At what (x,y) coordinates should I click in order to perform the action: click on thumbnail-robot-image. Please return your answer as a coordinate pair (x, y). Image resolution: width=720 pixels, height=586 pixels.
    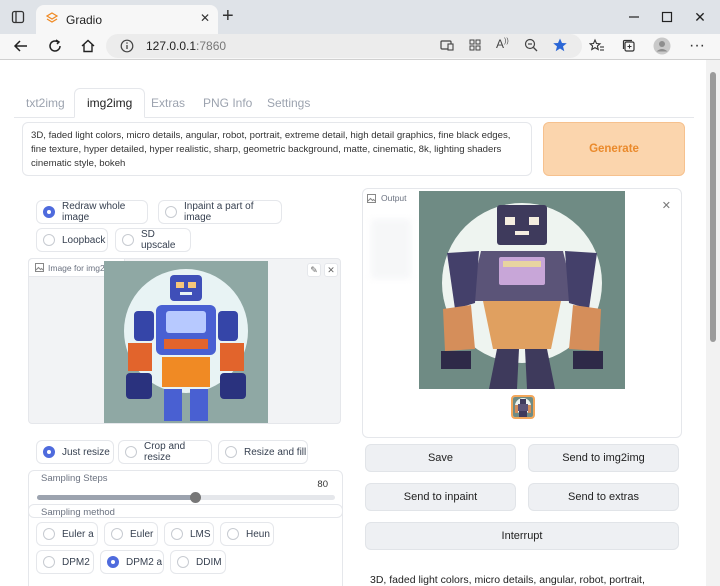
    Looking at the image, I should click on (523, 407).